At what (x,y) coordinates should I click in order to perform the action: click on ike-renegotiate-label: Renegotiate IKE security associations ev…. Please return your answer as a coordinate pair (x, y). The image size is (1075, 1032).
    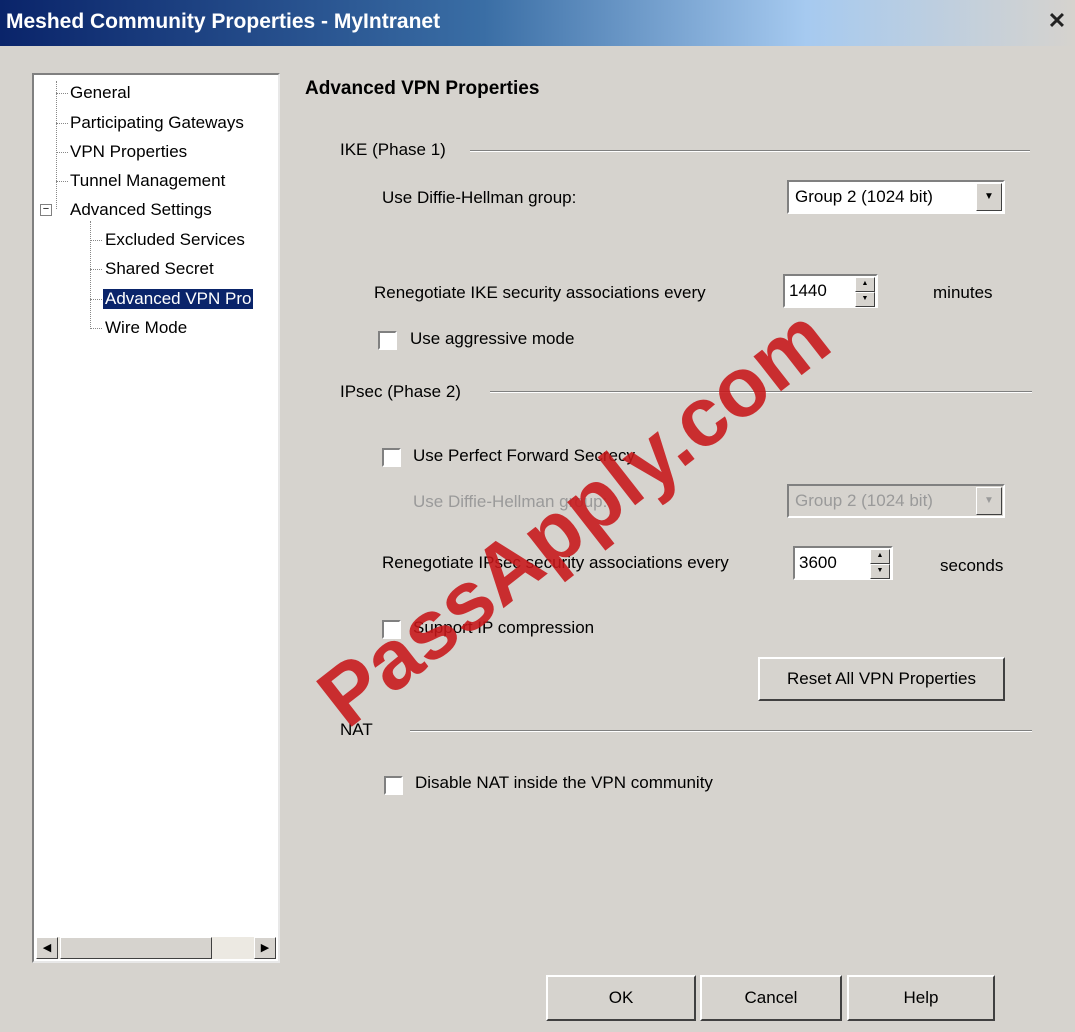
    Looking at the image, I should click on (540, 292).